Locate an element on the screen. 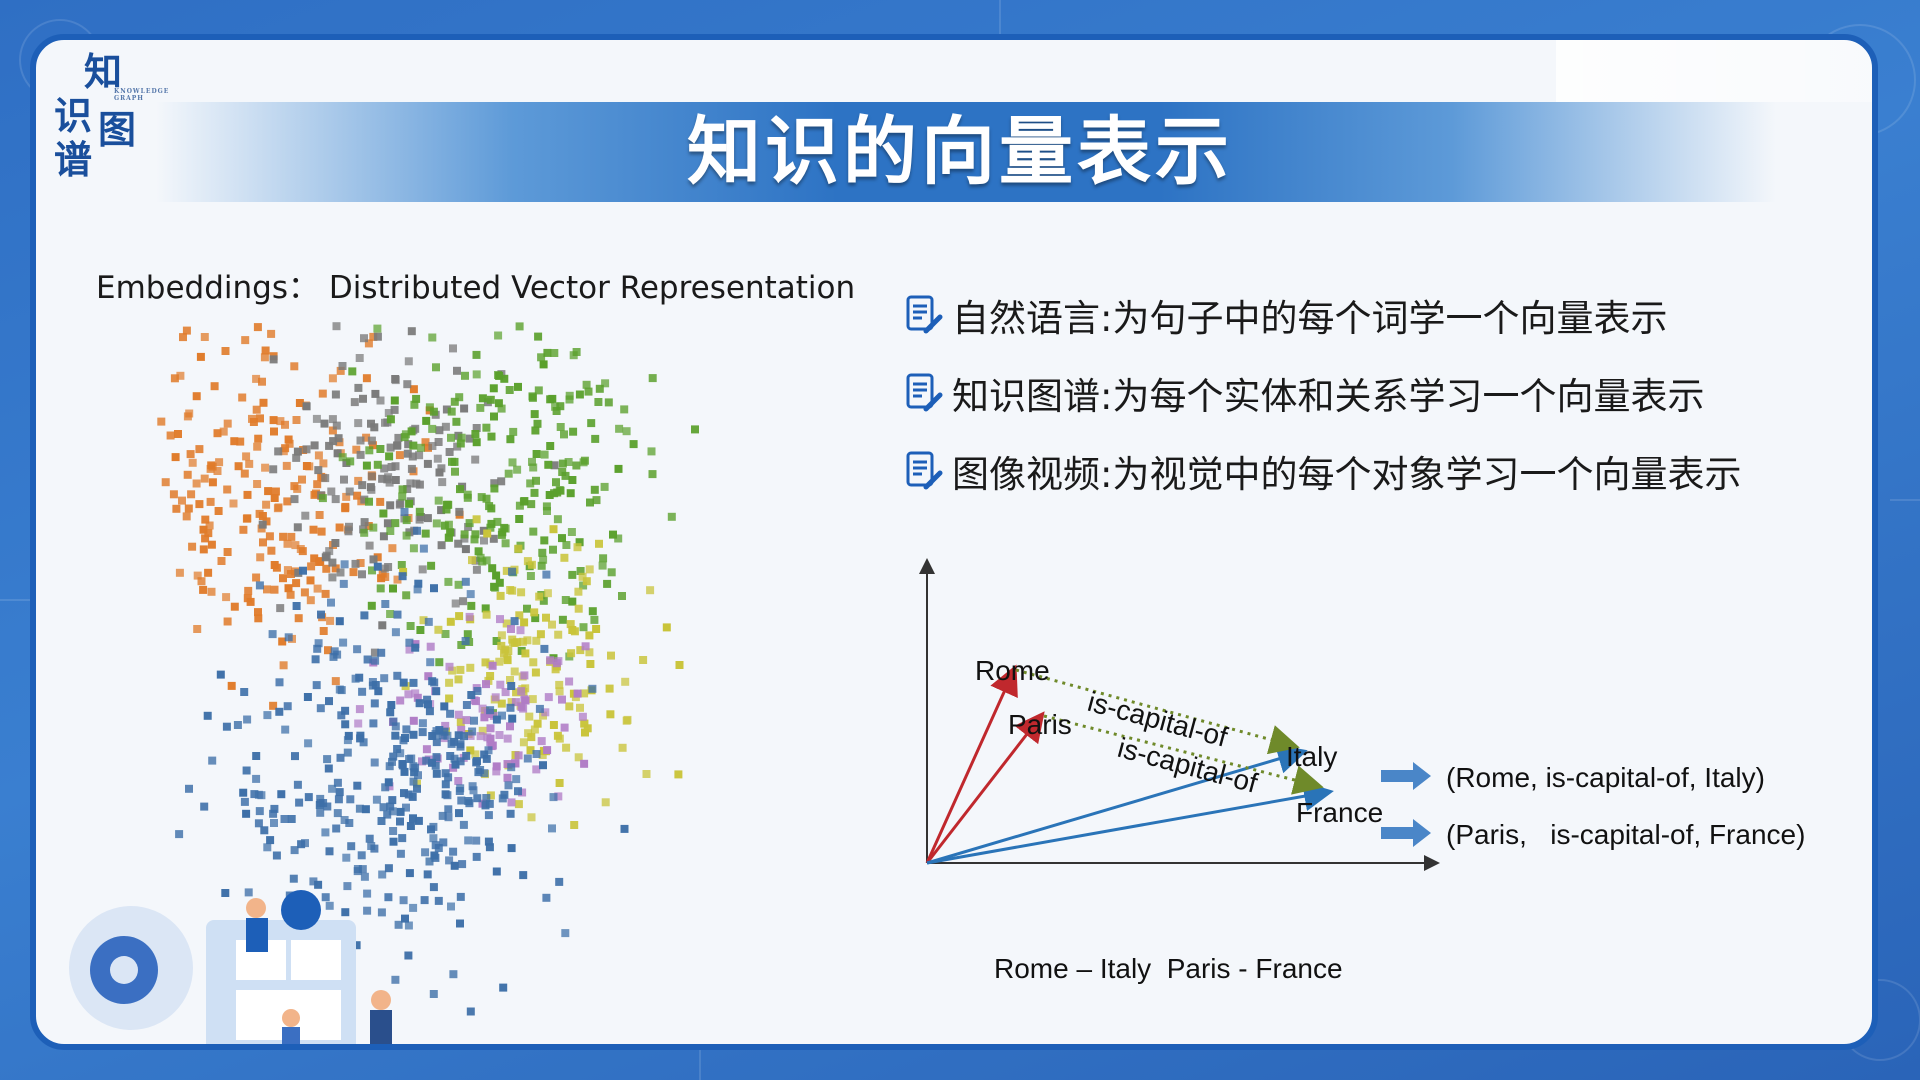  bullet-image-video: 图像视频:为视觉中的每个对象学习一个向量表示 is located at coordinates (1322, 471).